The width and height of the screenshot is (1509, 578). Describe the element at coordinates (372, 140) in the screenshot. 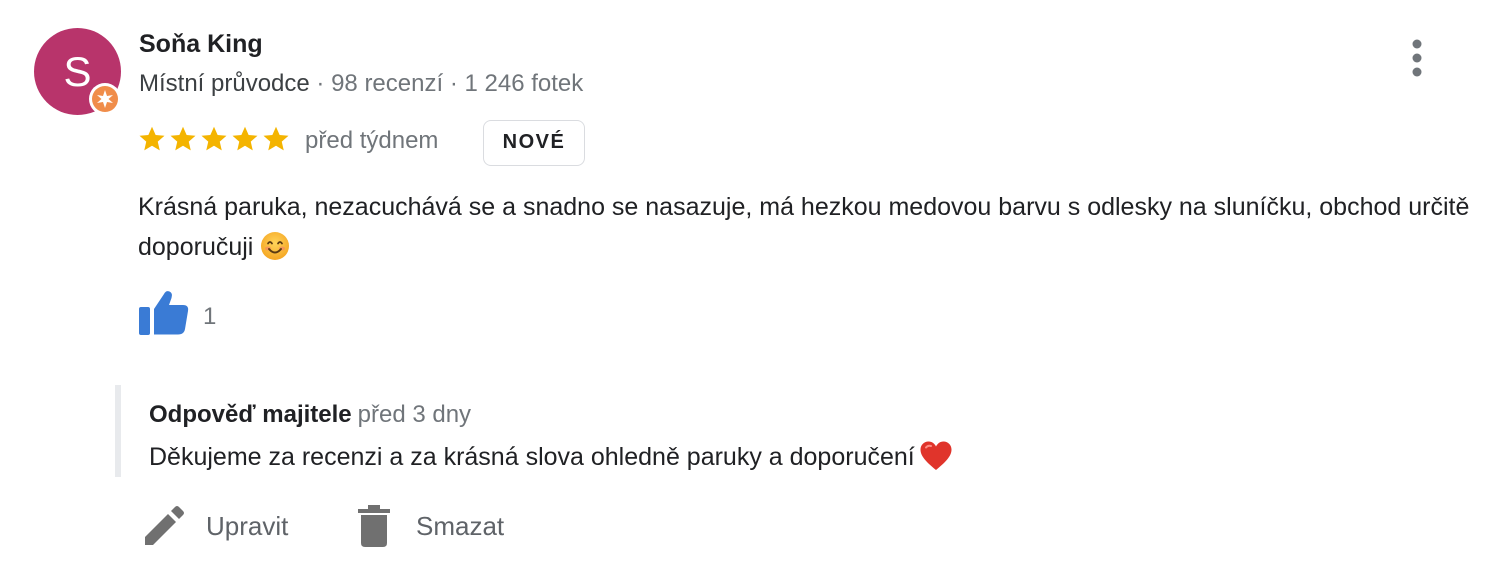

I see `review-time: před týdnem` at that location.